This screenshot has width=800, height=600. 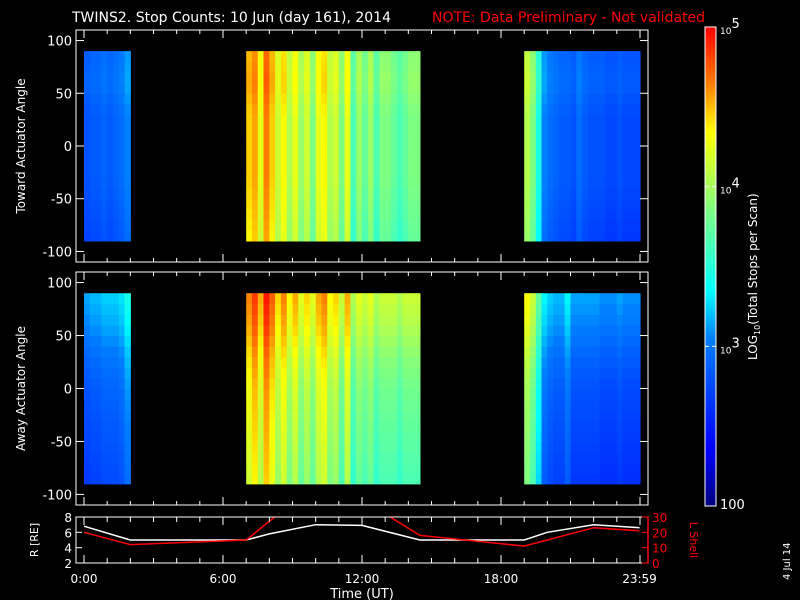 What do you see at coordinates (34, 540) in the screenshot?
I see `y-axis-label-left: R [RE]` at bounding box center [34, 540].